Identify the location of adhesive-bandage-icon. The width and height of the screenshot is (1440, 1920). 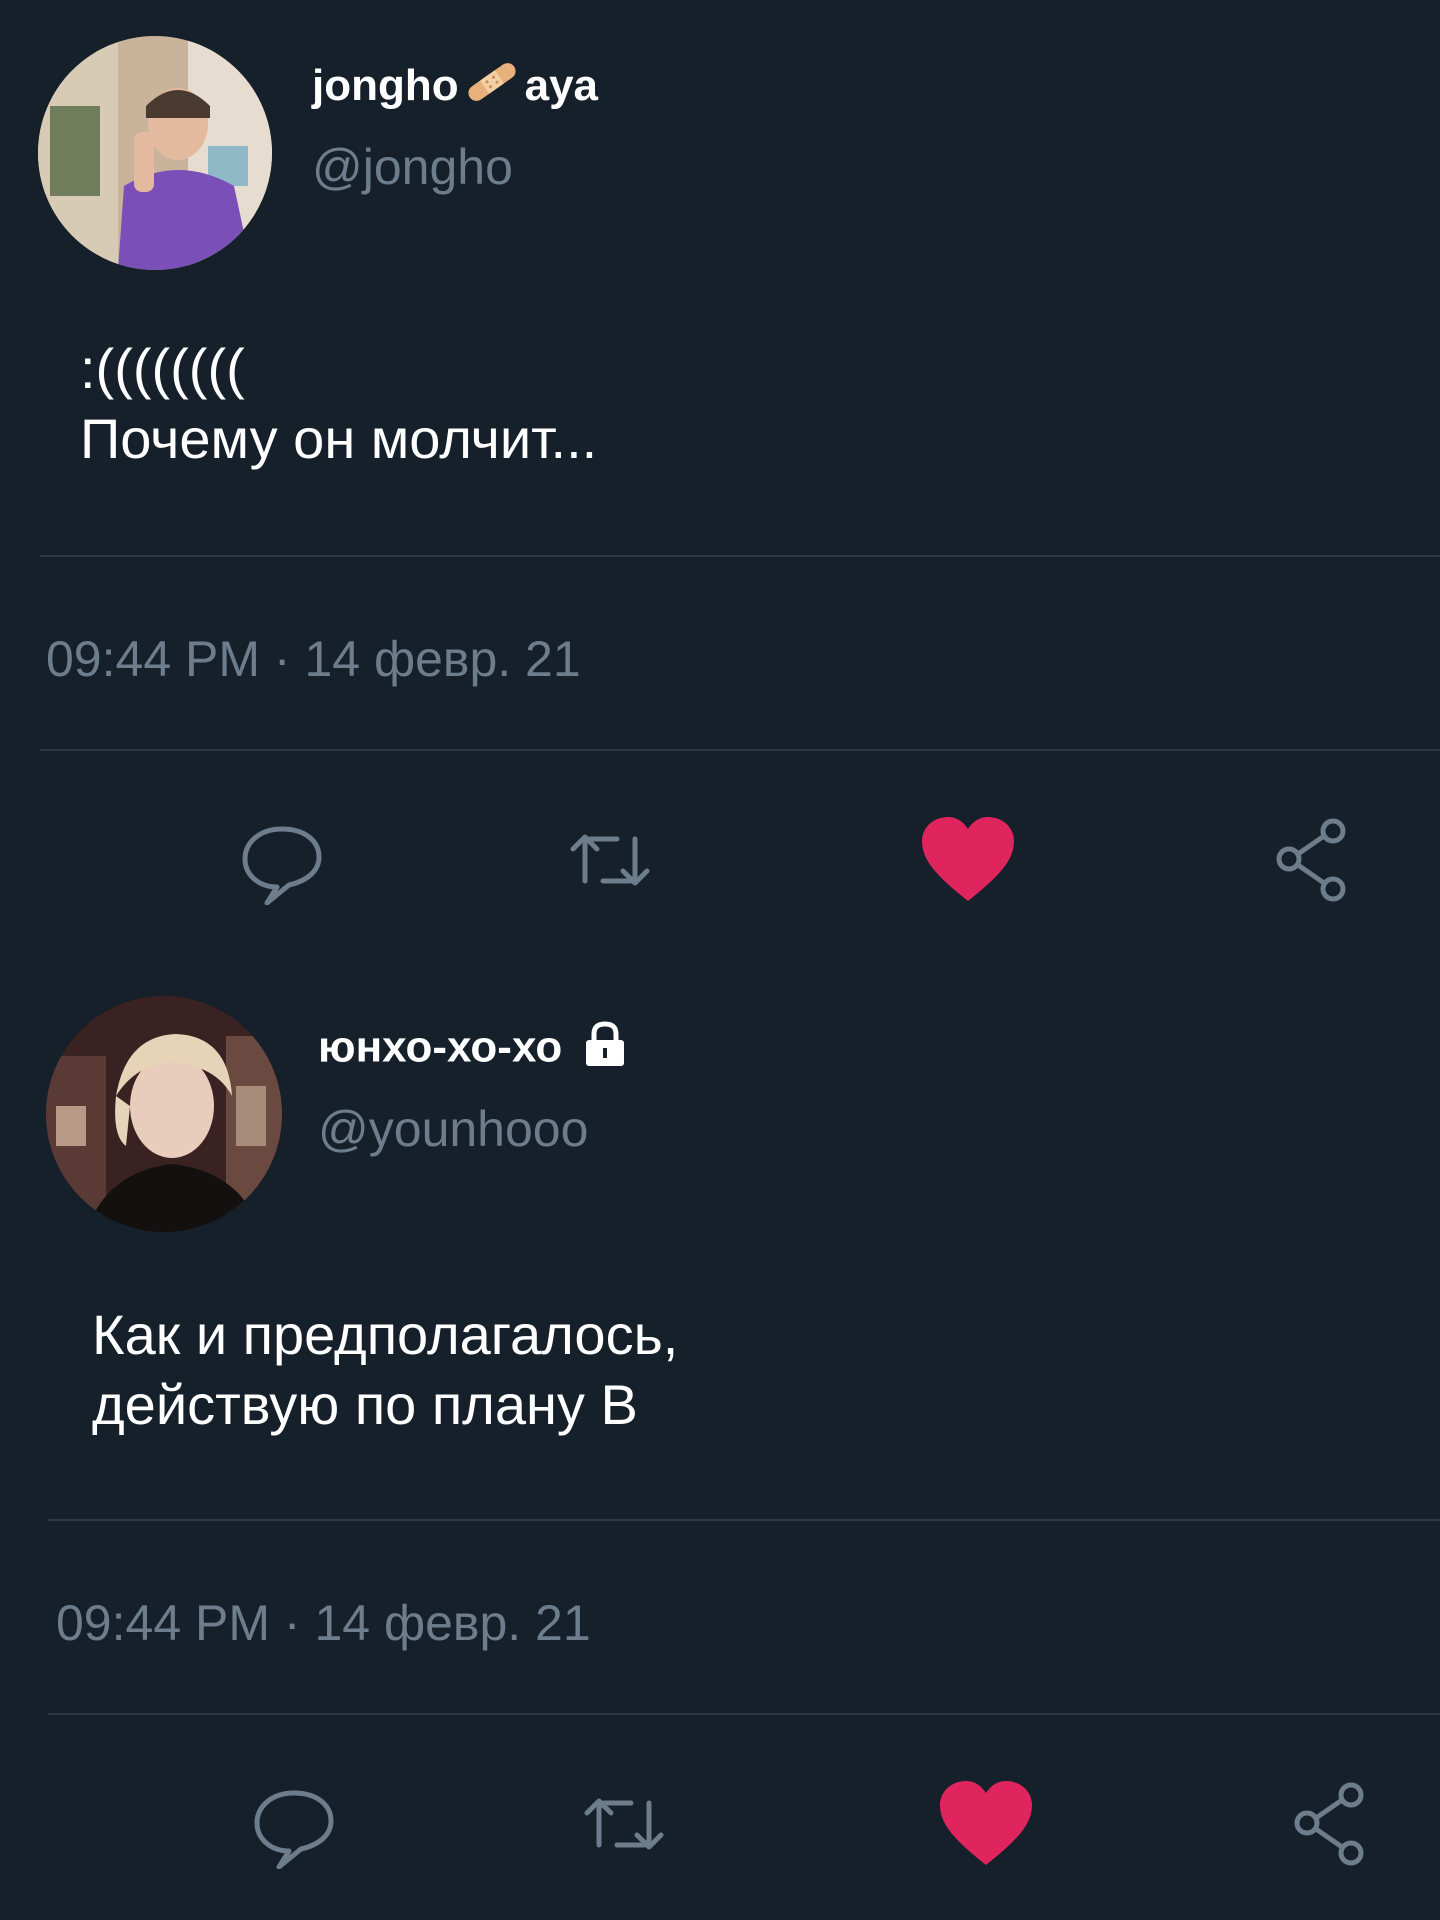
(492, 88).